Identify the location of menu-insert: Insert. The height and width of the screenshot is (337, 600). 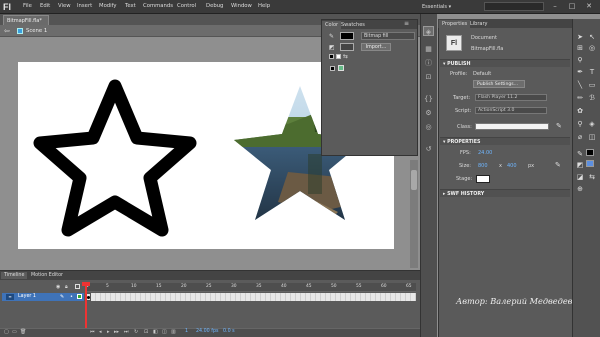
(84, 6).